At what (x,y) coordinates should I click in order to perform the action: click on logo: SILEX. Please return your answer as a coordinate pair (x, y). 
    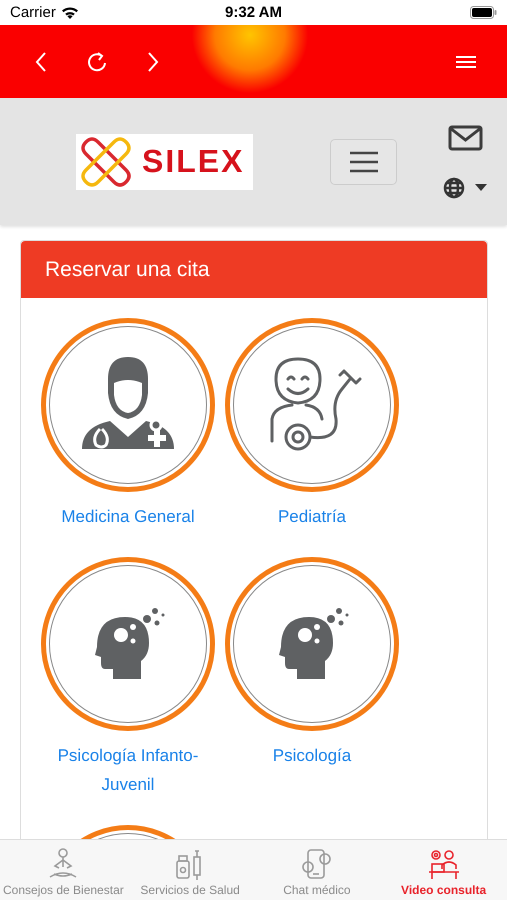
    Looking at the image, I should click on (164, 162).